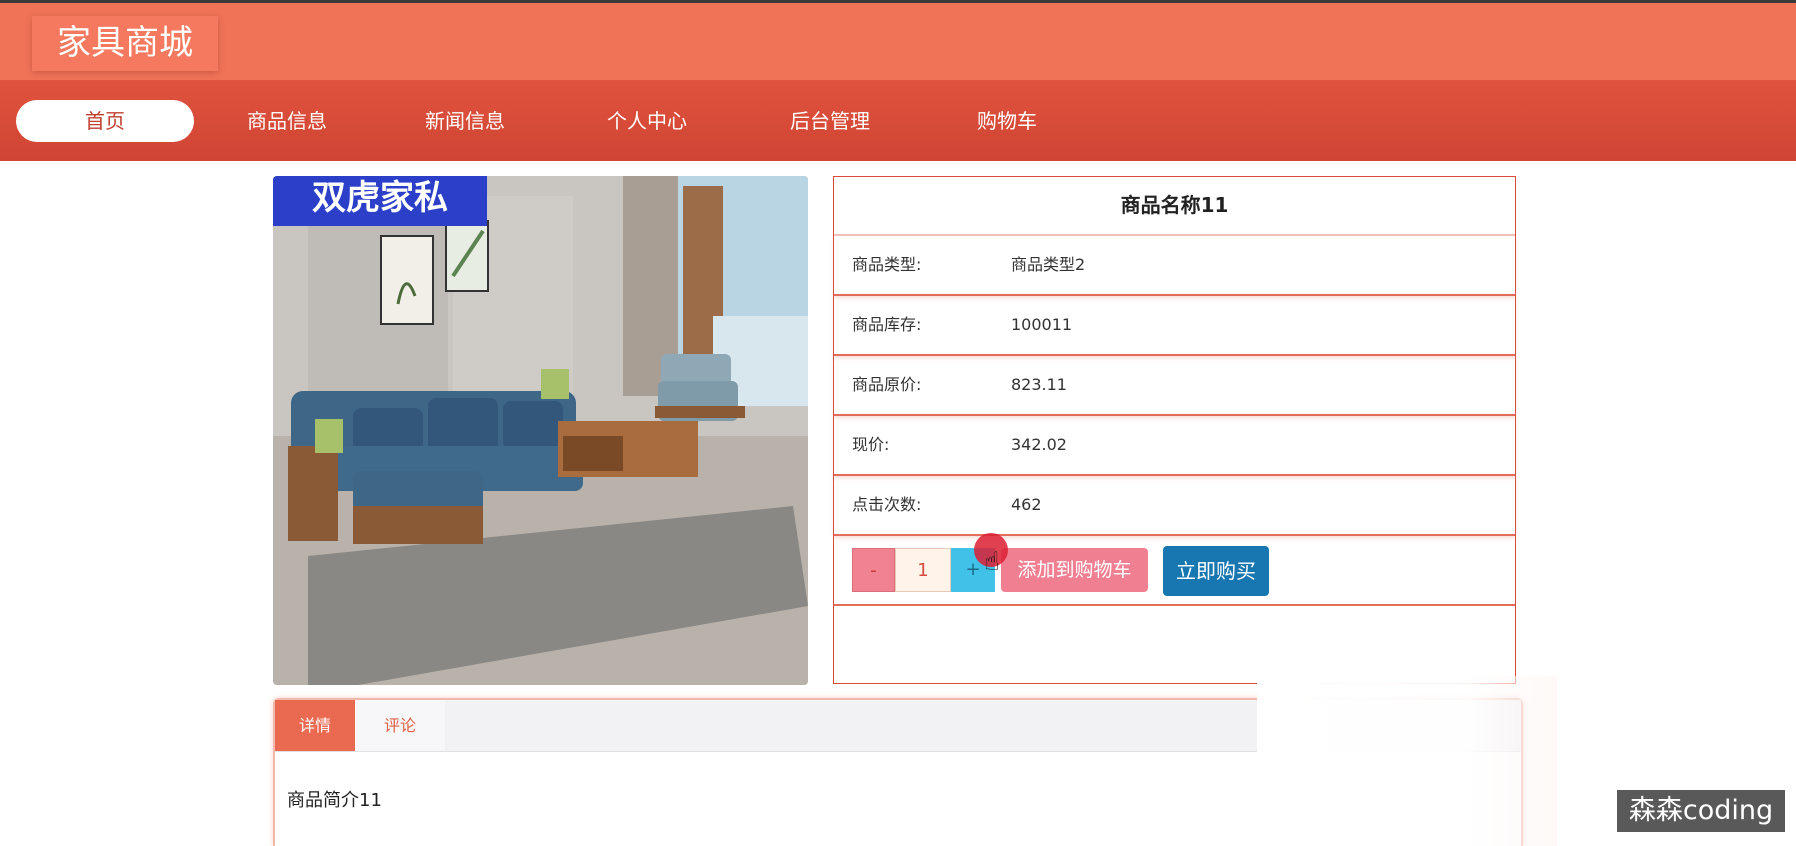  I want to click on purchase-actions: - 1 + 添加到购物车 立即购买 ☝, so click(1174, 569).